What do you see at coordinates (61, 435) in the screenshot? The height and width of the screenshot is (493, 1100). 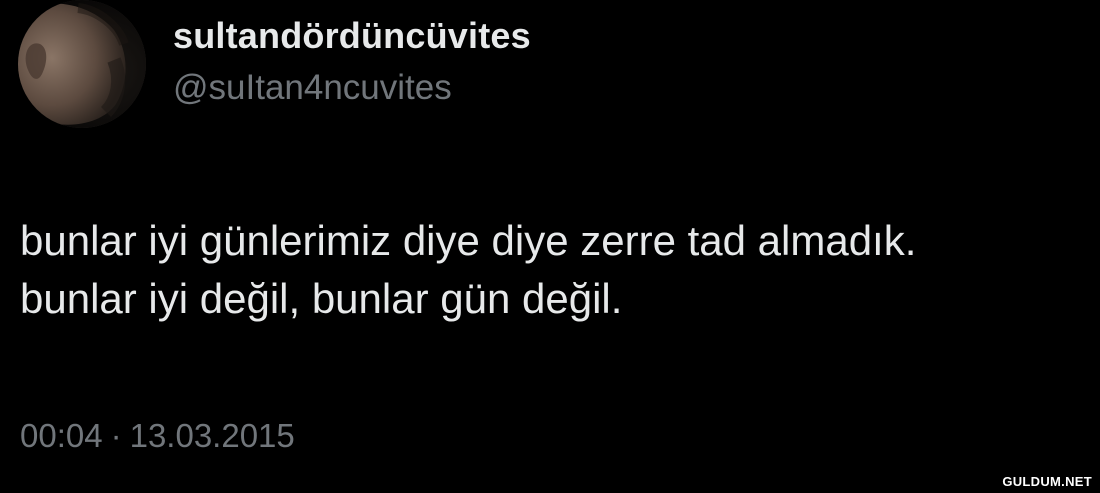 I see `tweet-time: 00:04` at bounding box center [61, 435].